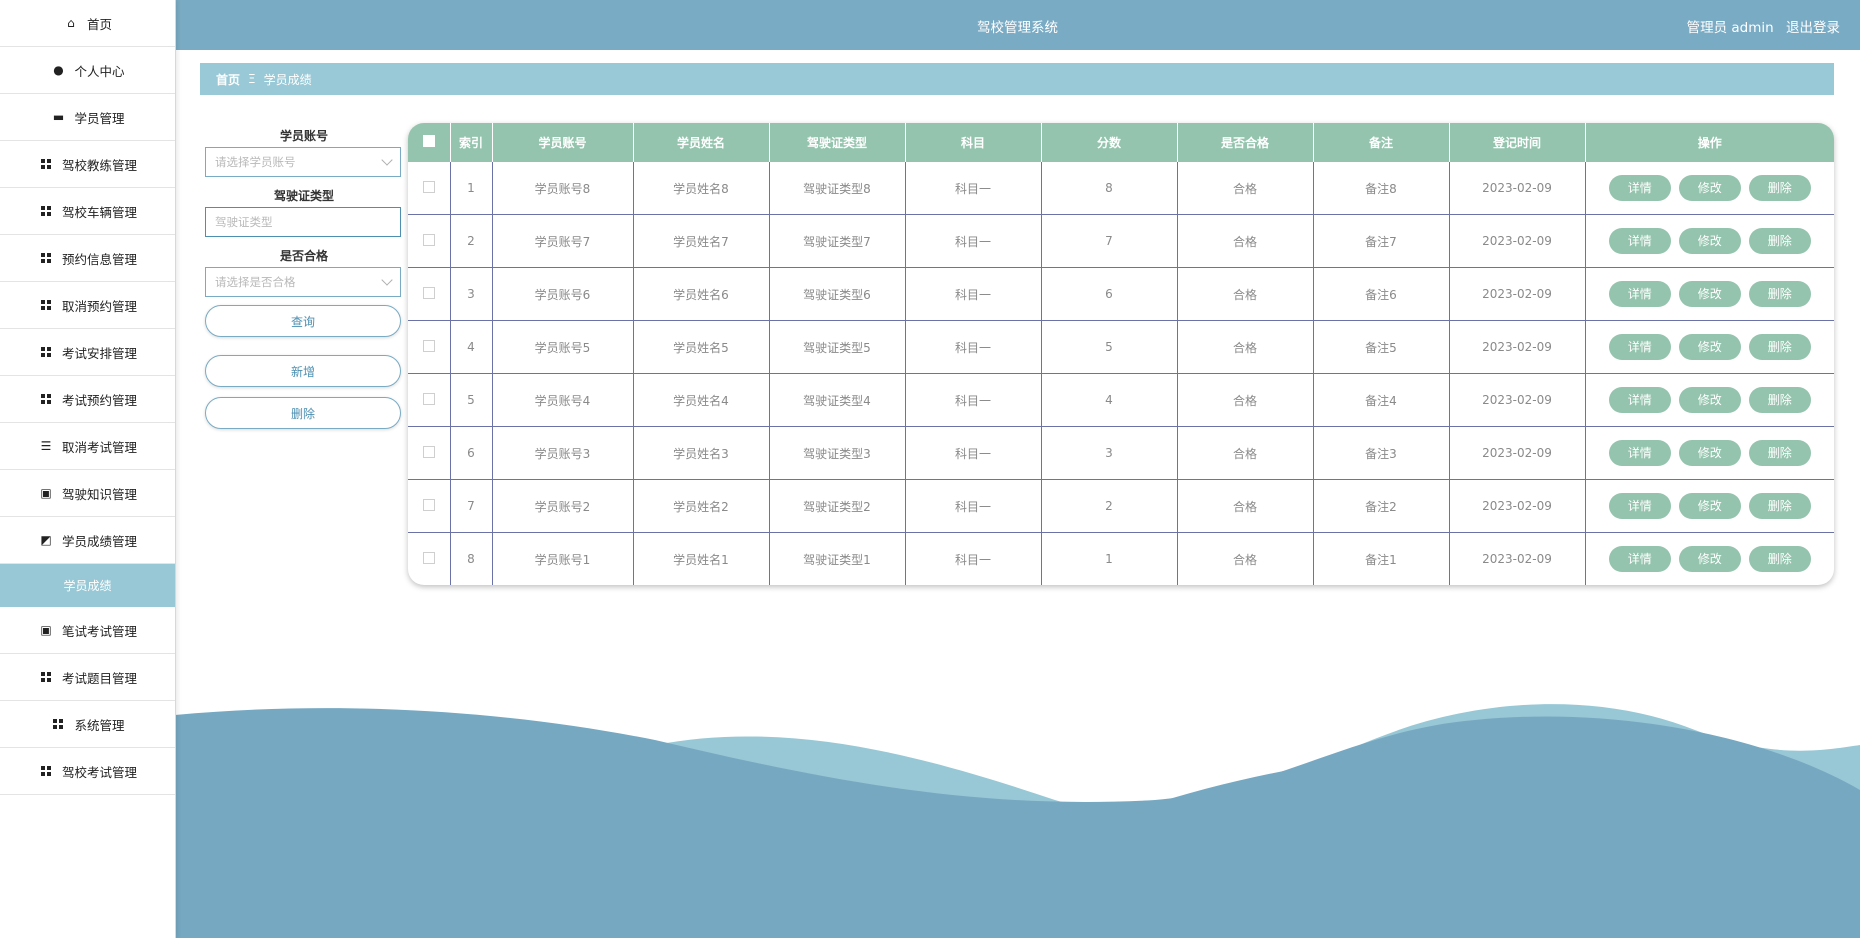  What do you see at coordinates (255, 282) in the screenshot?
I see `pass-select-placeholder: 请选择是否合格` at bounding box center [255, 282].